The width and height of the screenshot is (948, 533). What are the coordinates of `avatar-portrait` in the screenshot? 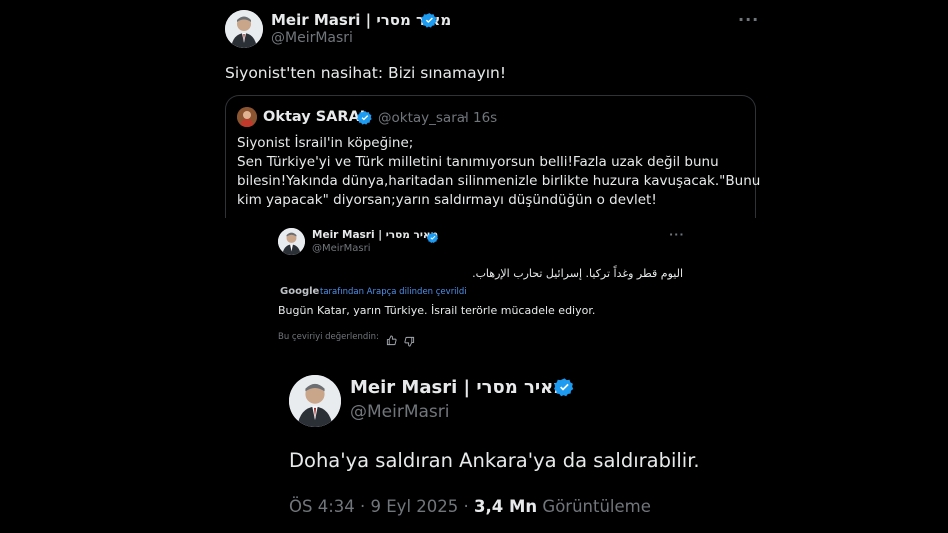 It's located at (244, 29).